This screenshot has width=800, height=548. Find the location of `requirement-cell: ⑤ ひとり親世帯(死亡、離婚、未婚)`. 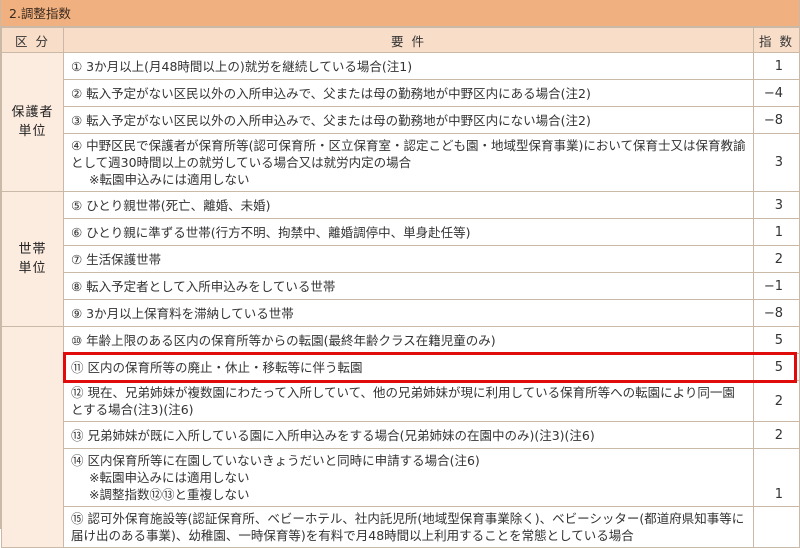

requirement-cell: ⑤ ひとり親世帯(死亡、離婚、未婚) is located at coordinates (408, 205).